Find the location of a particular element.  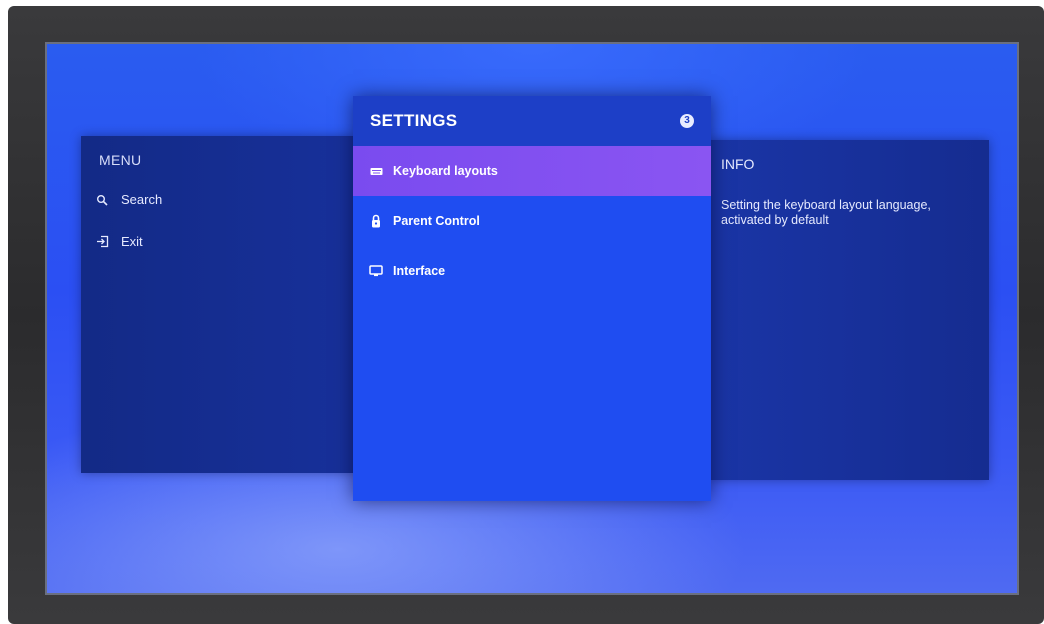

settings-item-parent-control: Parent Control is located at coordinates (532, 221).